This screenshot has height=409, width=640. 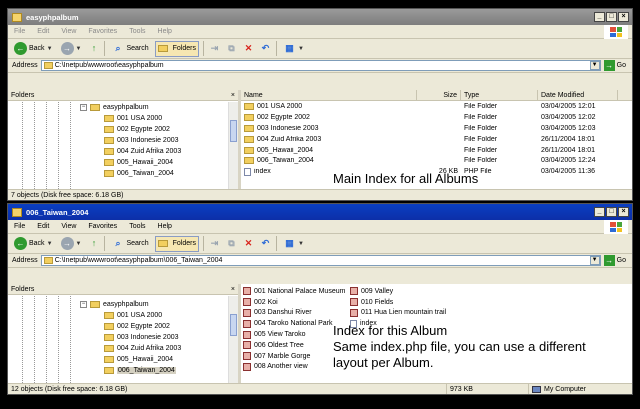 I want to click on list-item: 009 Valley, so click(x=400, y=291).